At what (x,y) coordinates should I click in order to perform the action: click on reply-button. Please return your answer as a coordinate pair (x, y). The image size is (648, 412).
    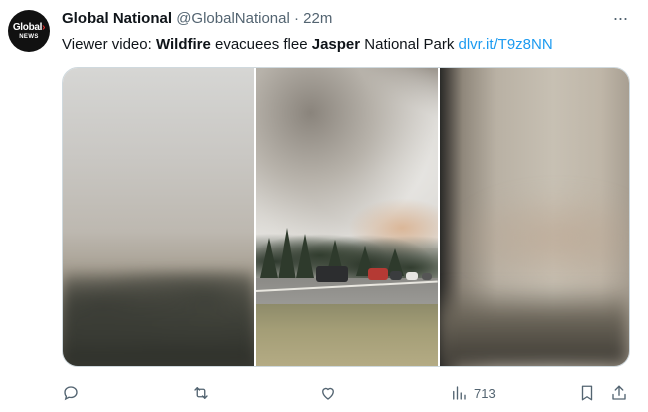
    Looking at the image, I should click on (71, 393).